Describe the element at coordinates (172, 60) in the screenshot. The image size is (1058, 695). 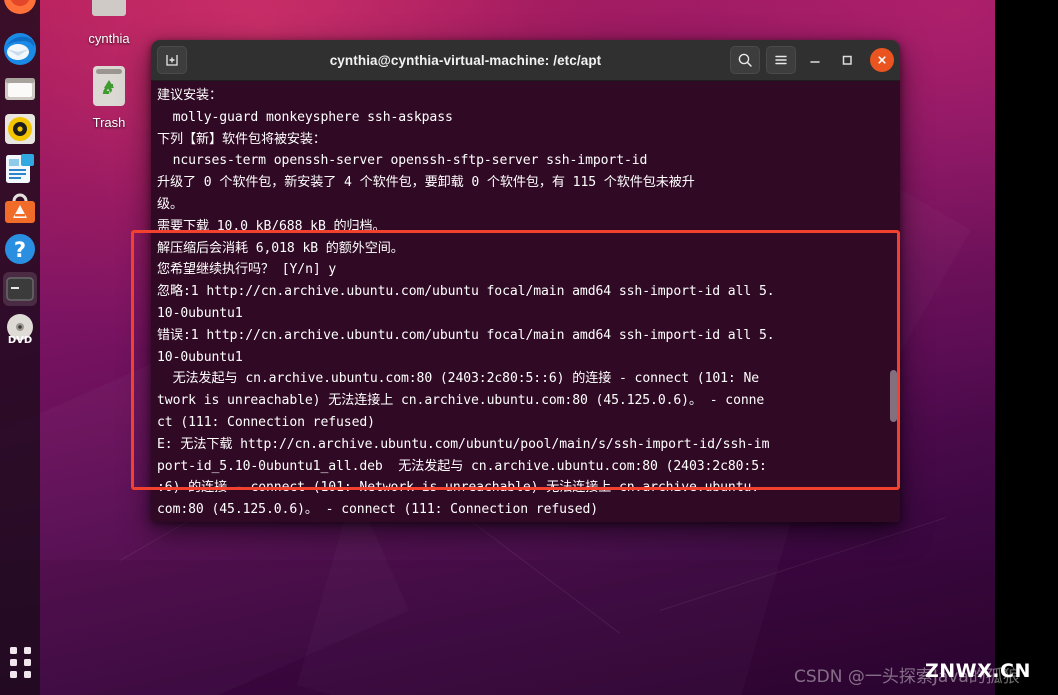
I see `new-tab-button` at that location.